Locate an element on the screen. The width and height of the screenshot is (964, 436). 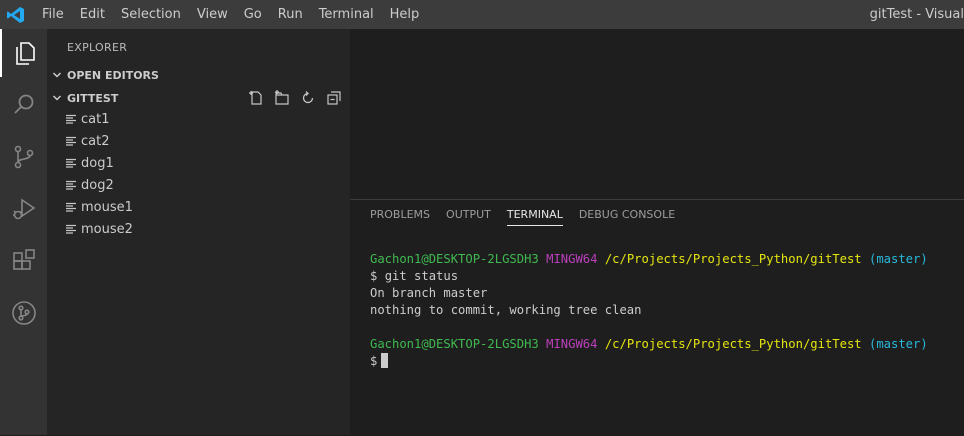
output-line: On branch master is located at coordinates (429, 293).